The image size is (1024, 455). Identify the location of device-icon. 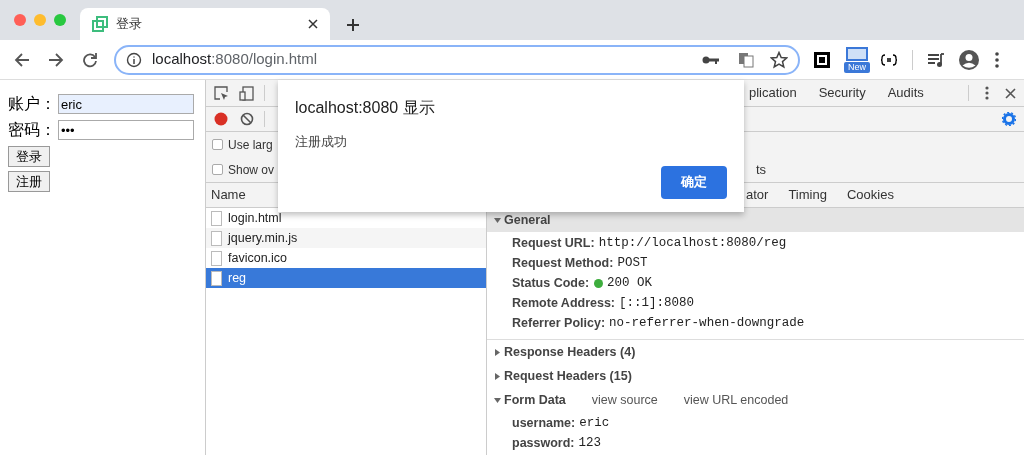
(246, 93).